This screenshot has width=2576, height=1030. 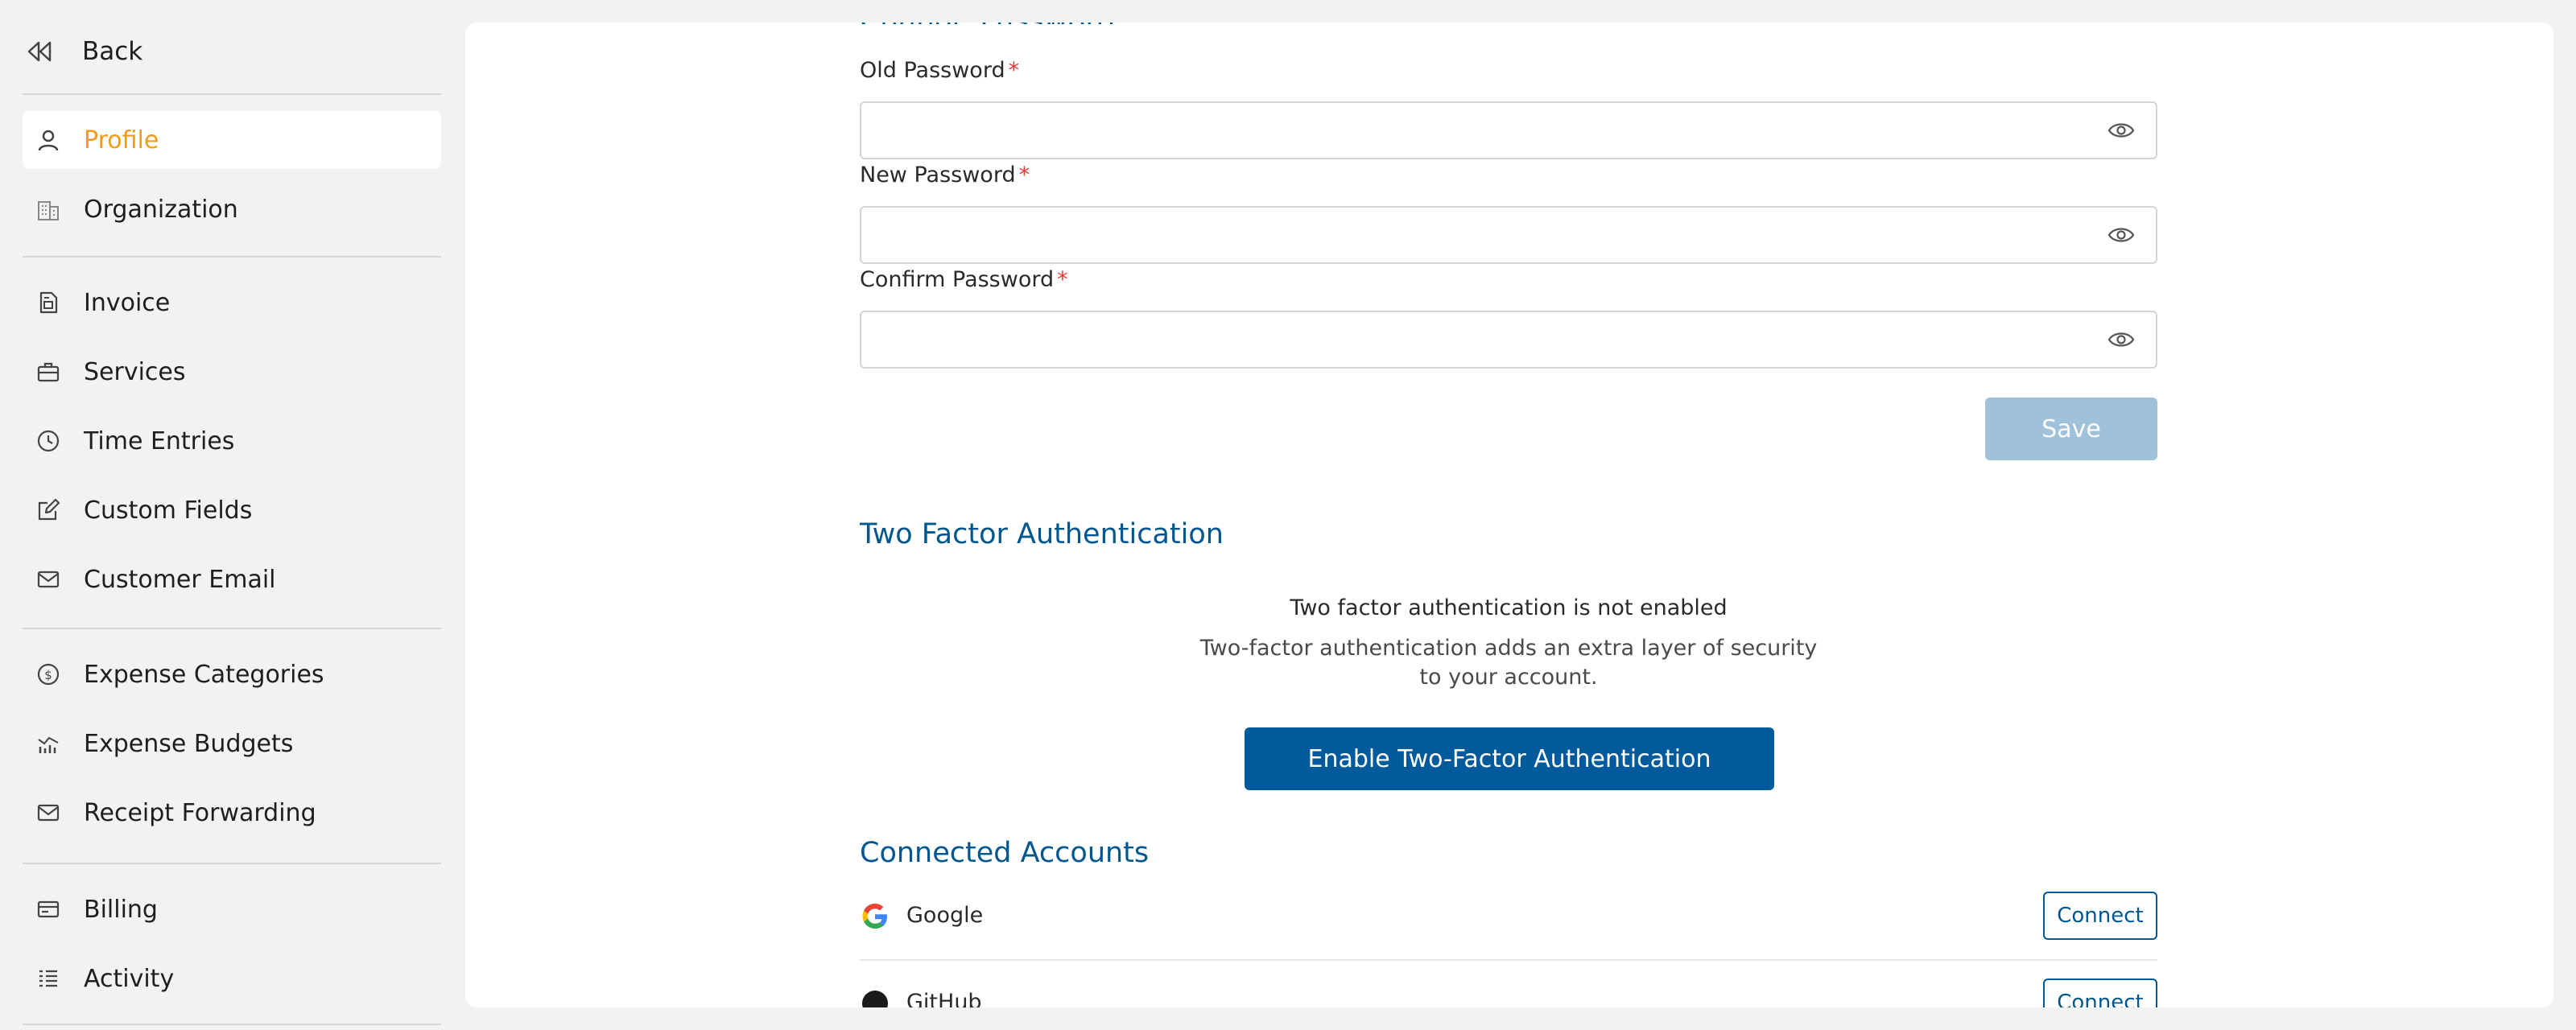 I want to click on github-account-name-cut: GitHub, so click(x=944, y=998).